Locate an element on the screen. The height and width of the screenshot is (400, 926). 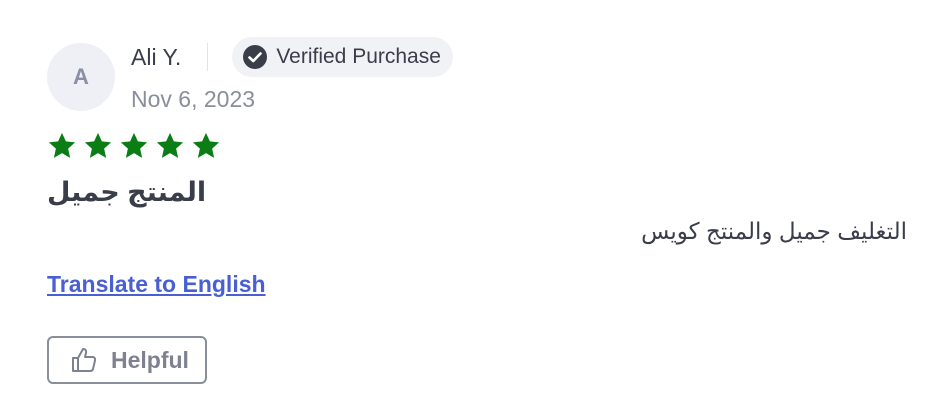
reviewer-name: Ali Y. is located at coordinates (156, 56).